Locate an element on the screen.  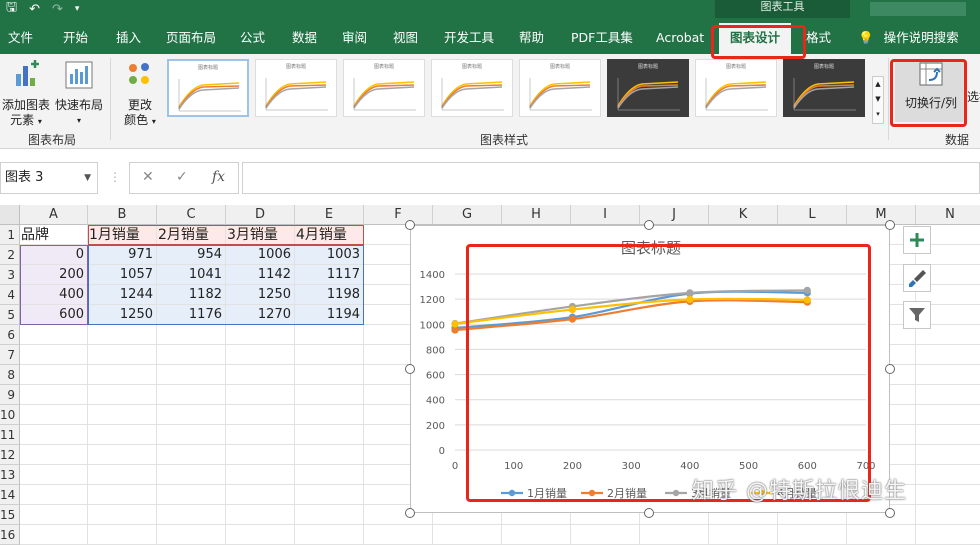
insert-function-icon: fx is located at coordinates (218, 177).